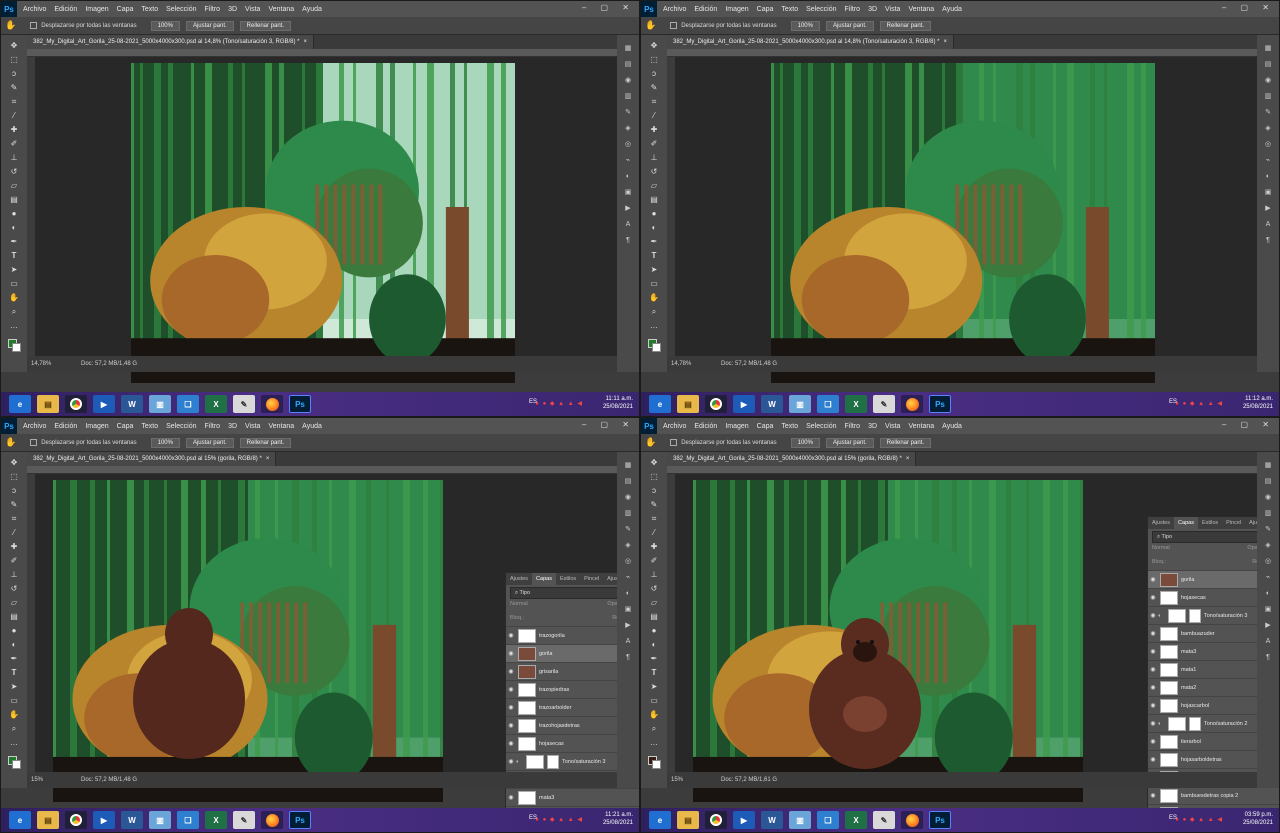 The width and height of the screenshot is (1280, 833). I want to click on menu-item: Archivo, so click(34, 426).